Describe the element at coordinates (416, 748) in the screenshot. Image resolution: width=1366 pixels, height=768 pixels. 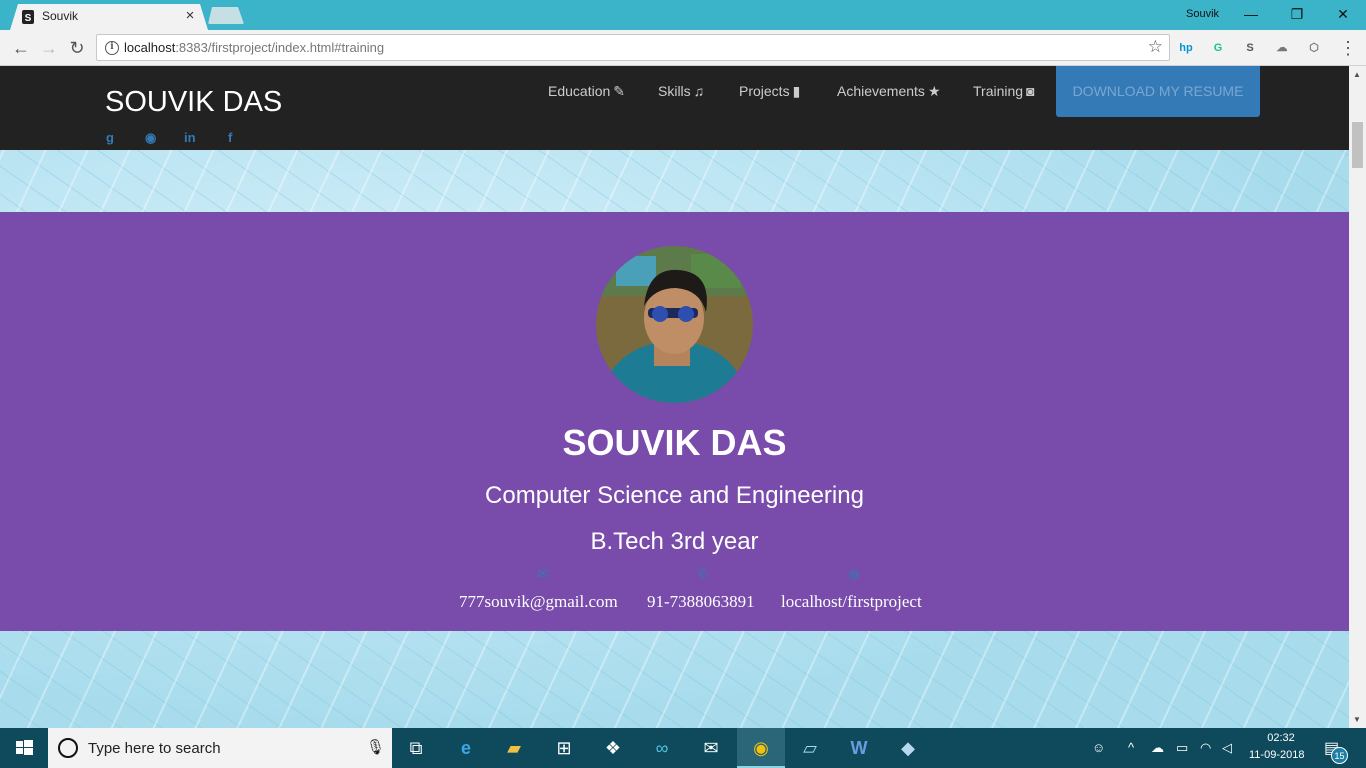
I see `task-view-icon: ⧉` at that location.